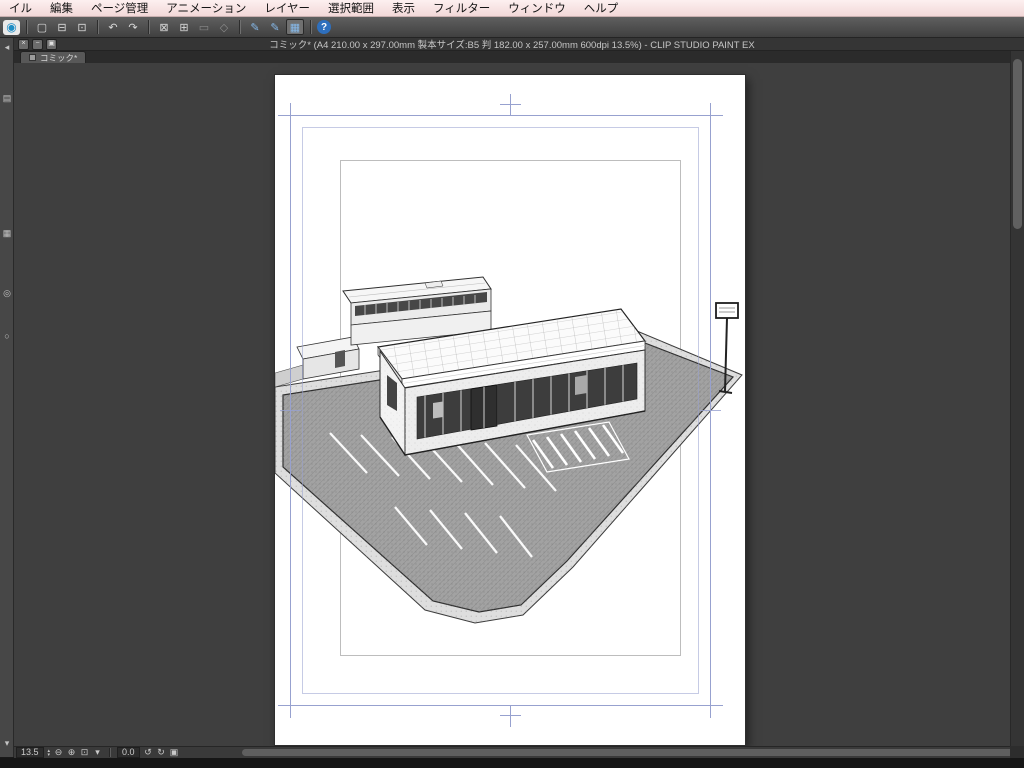  Describe the element at coordinates (58, 752) in the screenshot. I see `zoom-out-icon: ⊖` at that location.